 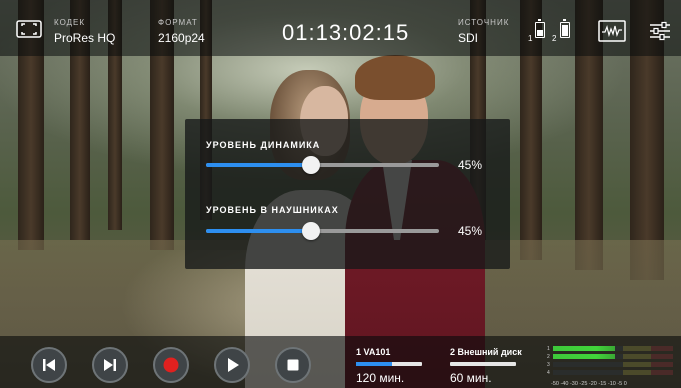 What do you see at coordinates (84, 38) in the screenshot?
I see `codec-value: ProRes HQ` at bounding box center [84, 38].